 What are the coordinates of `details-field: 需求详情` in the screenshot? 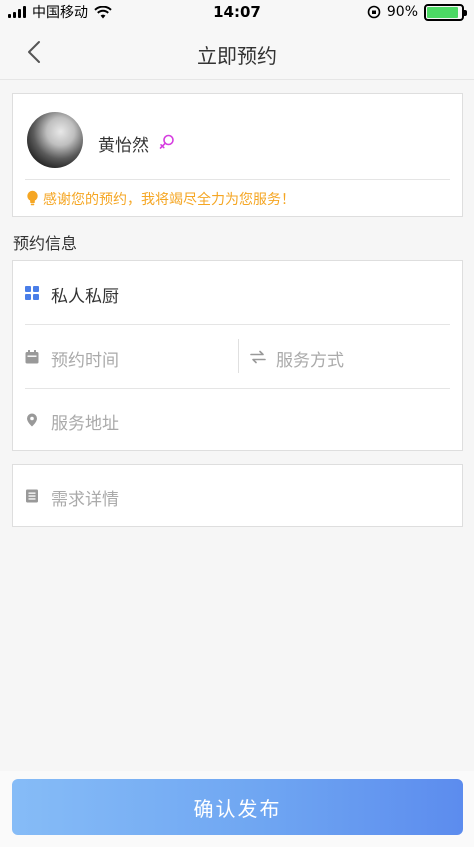 It's located at (85, 500).